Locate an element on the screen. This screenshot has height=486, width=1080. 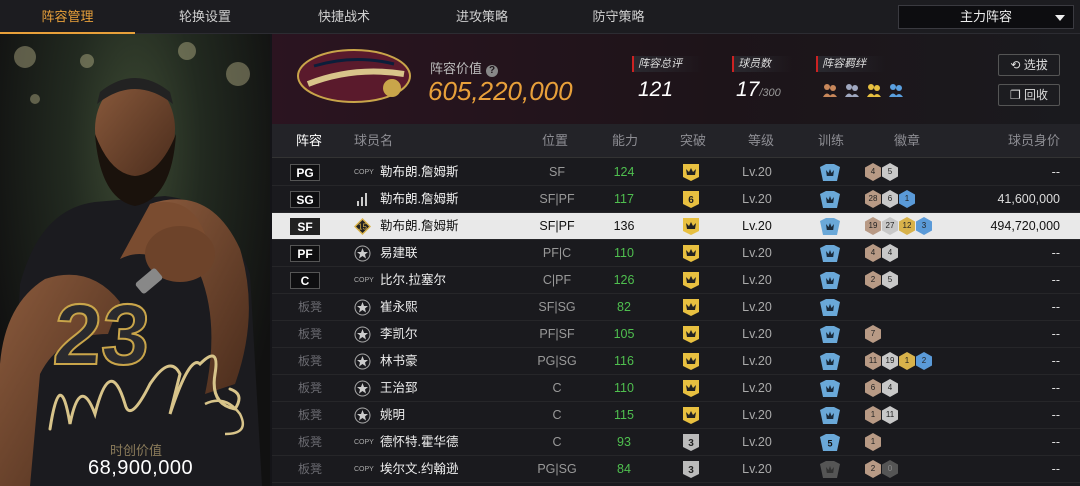
tab-quick-tactics: 快捷战术 is located at coordinates (344, 17).